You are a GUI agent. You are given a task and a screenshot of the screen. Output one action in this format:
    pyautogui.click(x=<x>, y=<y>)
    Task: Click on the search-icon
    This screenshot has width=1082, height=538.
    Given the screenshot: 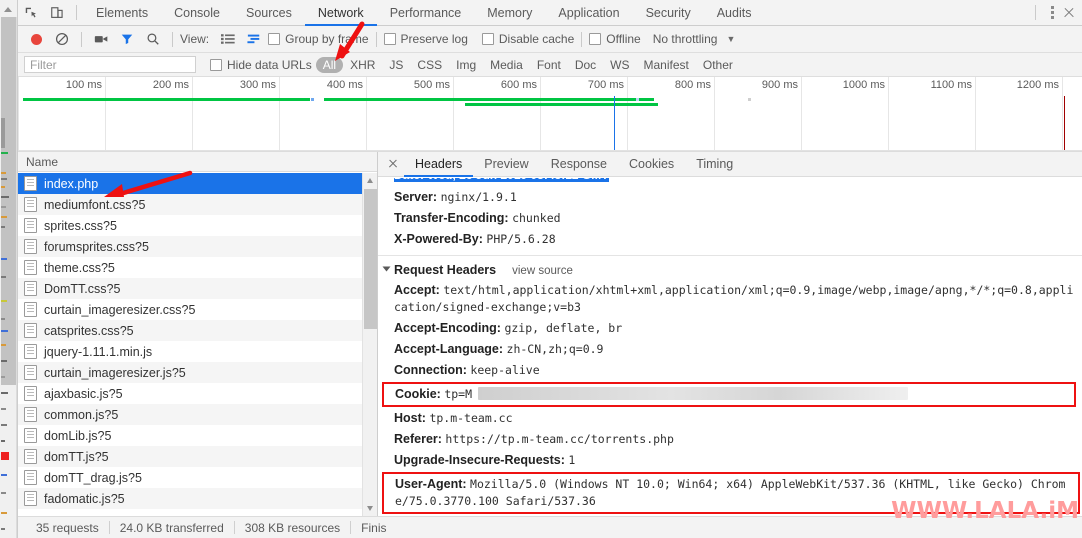 What is the action you would take?
    pyautogui.click(x=153, y=39)
    